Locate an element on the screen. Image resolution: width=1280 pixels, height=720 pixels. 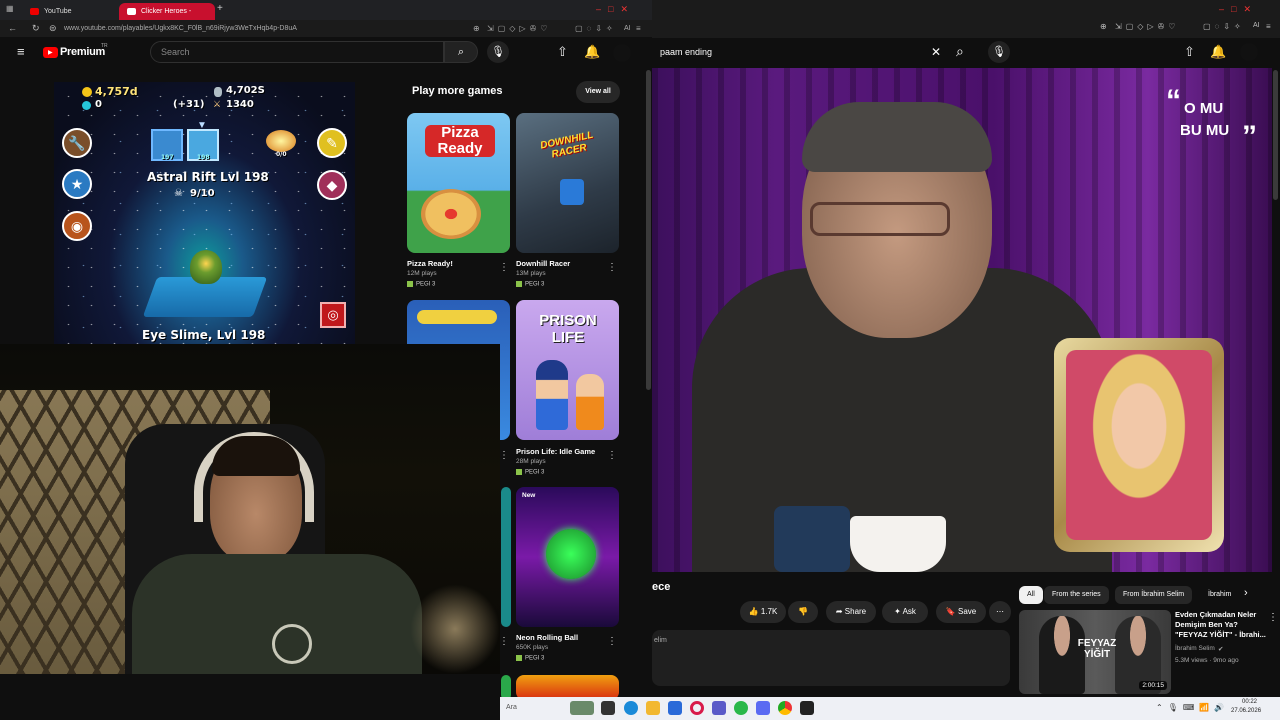
share-button: ➦ Share is located at coordinates (851, 612).